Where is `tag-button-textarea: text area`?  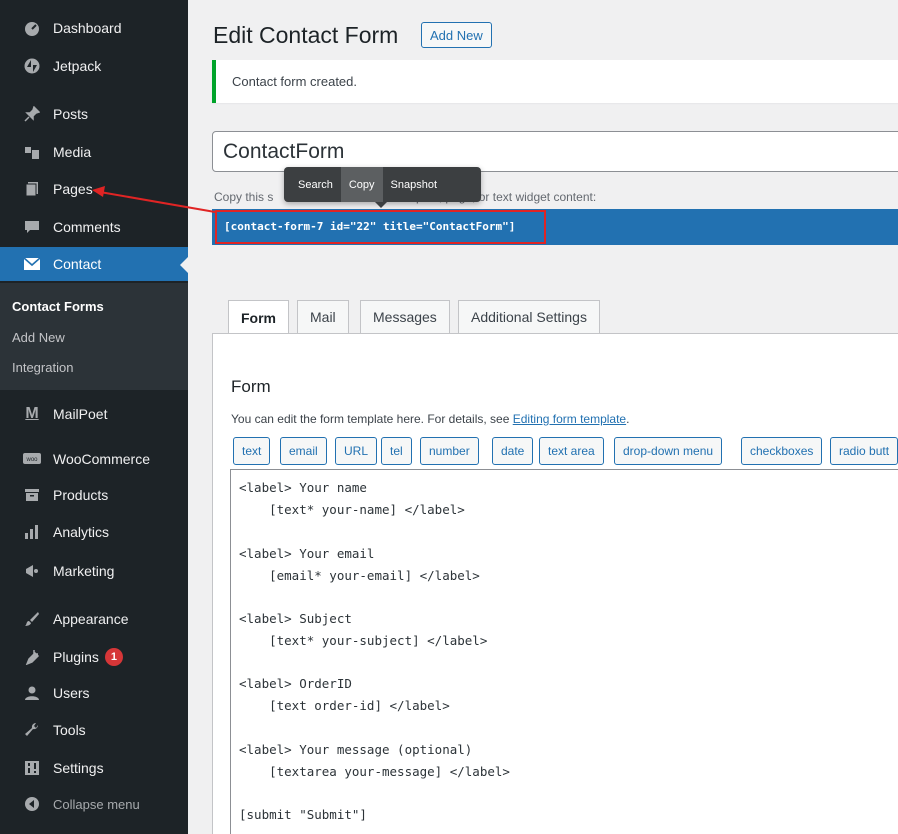 tag-button-textarea: text area is located at coordinates (571, 451).